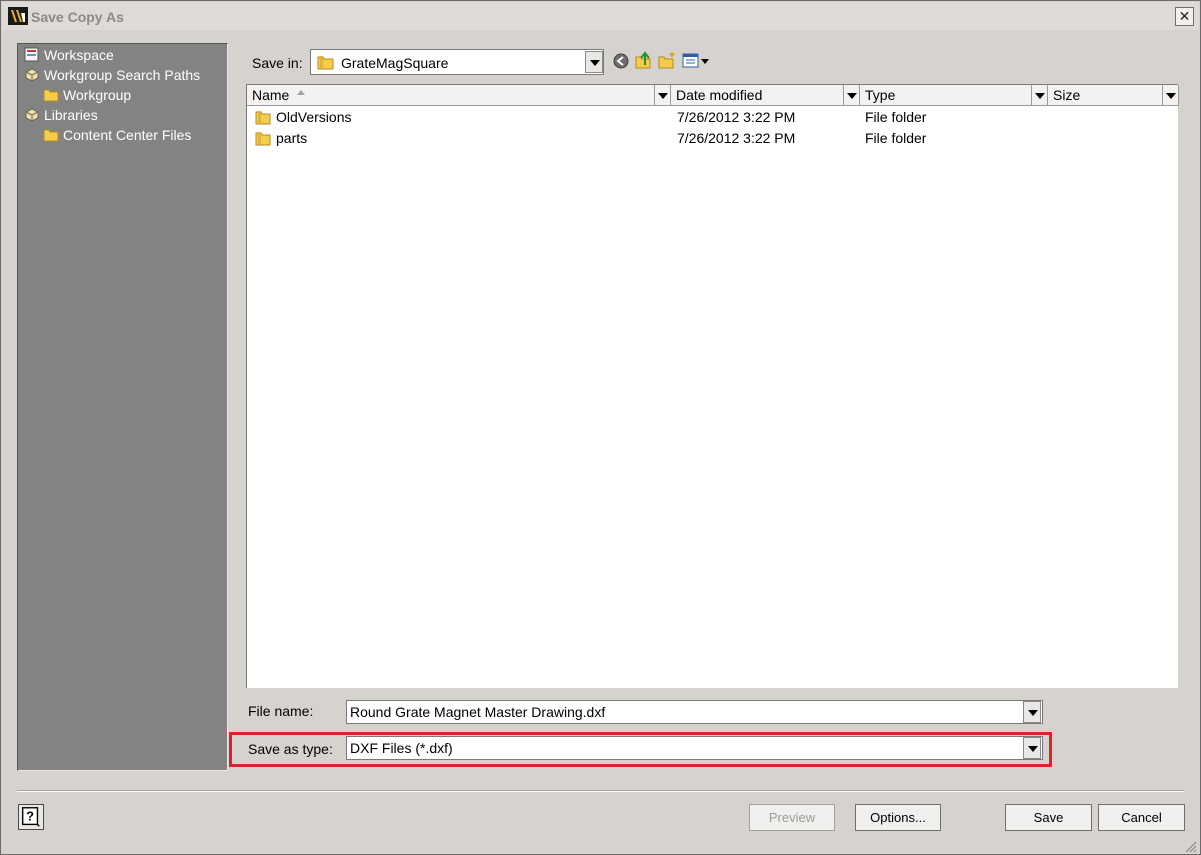  I want to click on file-name-cell: parts, so click(292, 138).